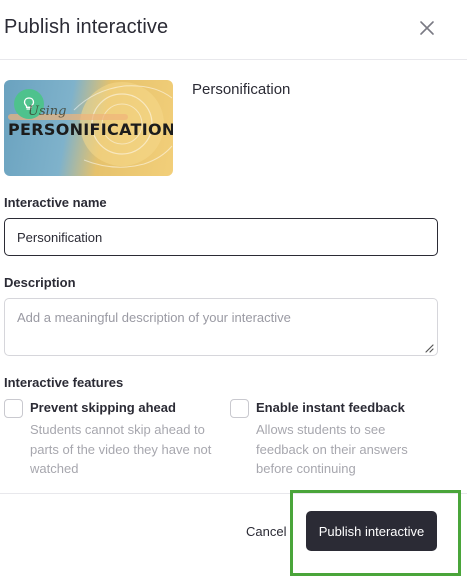 The image size is (467, 583). What do you see at coordinates (330, 407) in the screenshot?
I see `feature-title: Enable instant feedback` at bounding box center [330, 407].